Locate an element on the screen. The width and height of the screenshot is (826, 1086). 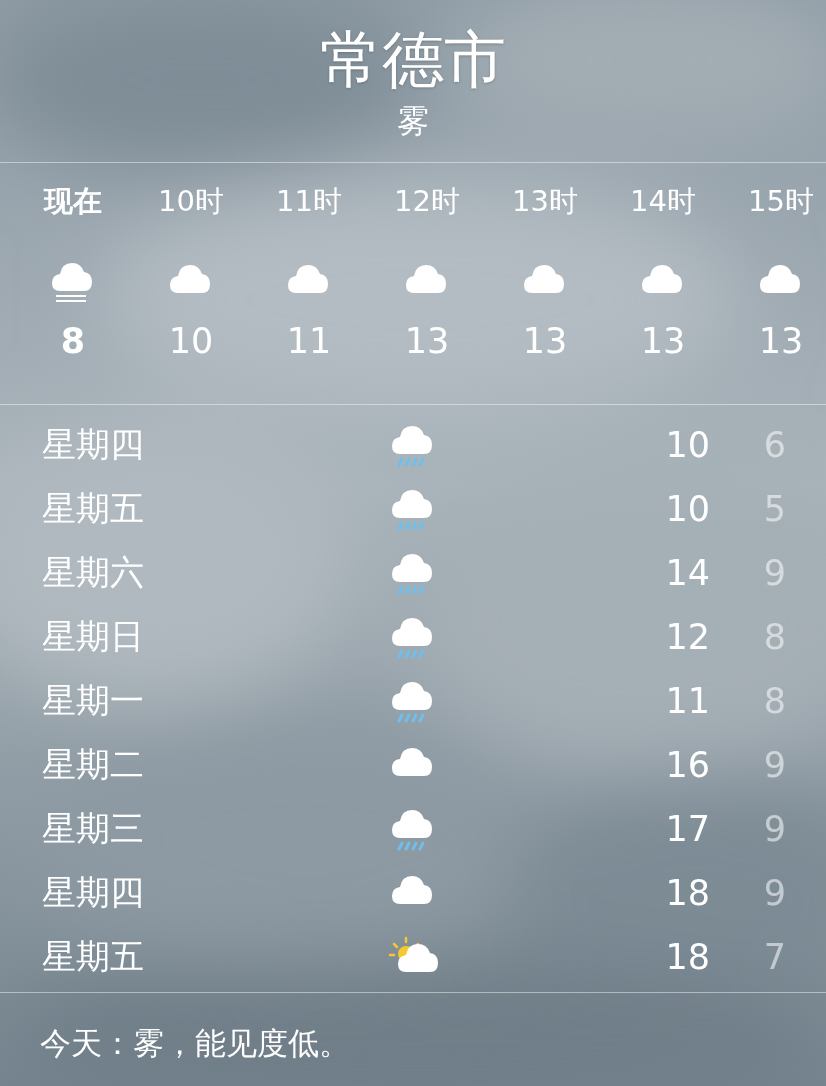
day-label: 星期日 is located at coordinates (93, 636).